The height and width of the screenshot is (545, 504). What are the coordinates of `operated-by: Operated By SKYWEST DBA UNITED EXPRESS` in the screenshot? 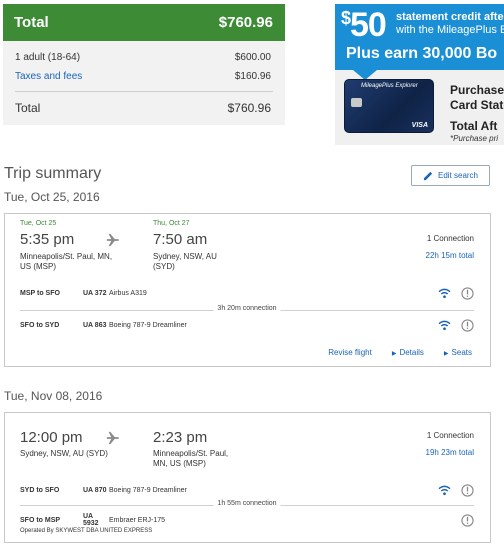 It's located at (86, 531).